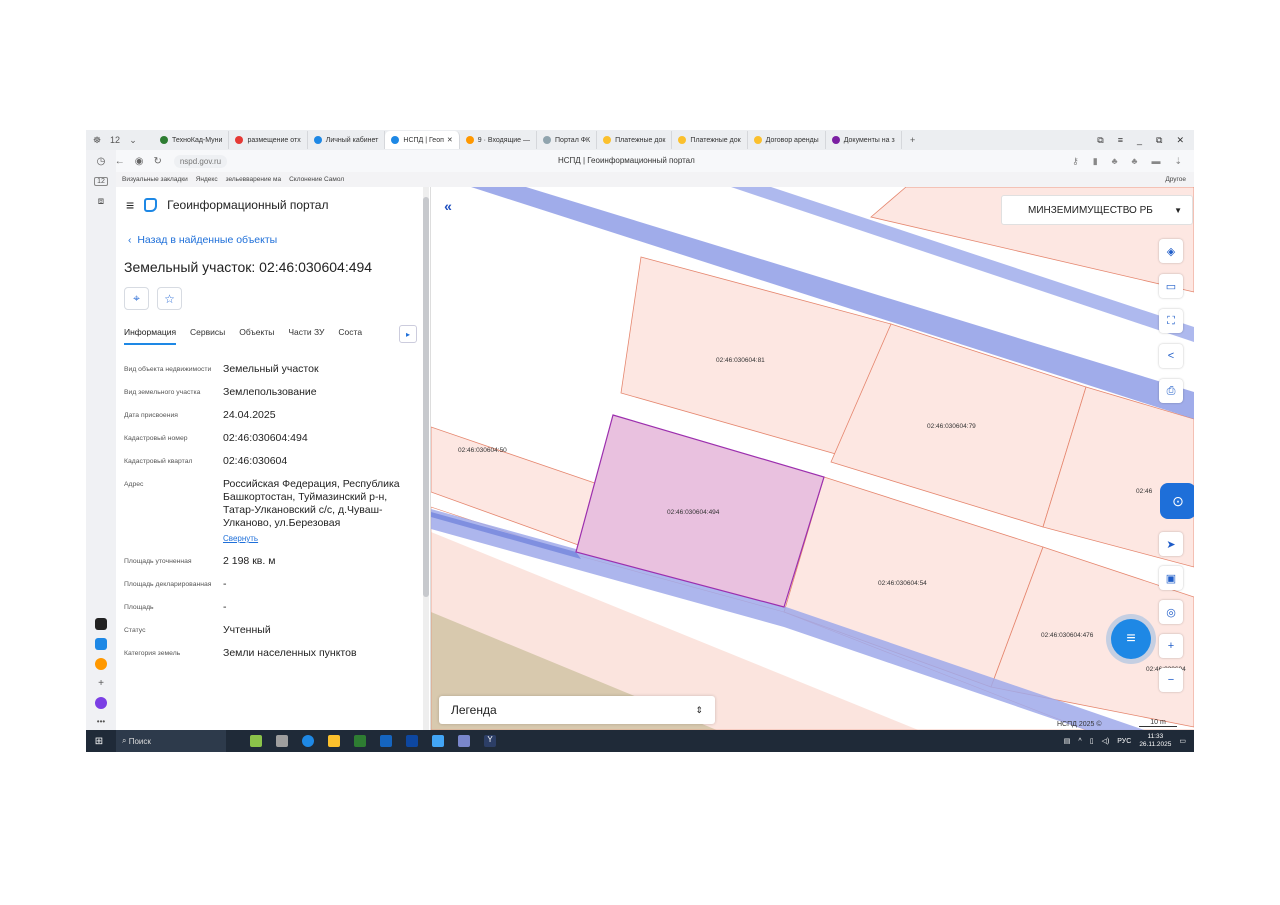 This screenshot has width=1280, height=905. Describe the element at coordinates (1171, 578) in the screenshot. I see `fullscreen-icon: ▣` at that location.